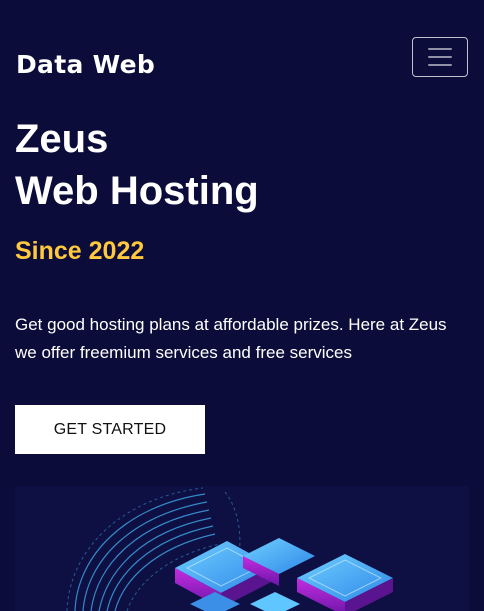 The width and height of the screenshot is (484, 611). I want to click on hamburger-icon, so click(440, 57).